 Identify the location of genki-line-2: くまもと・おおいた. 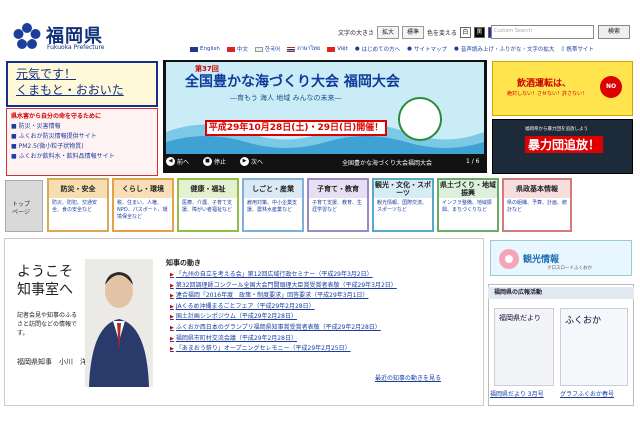
(70, 90).